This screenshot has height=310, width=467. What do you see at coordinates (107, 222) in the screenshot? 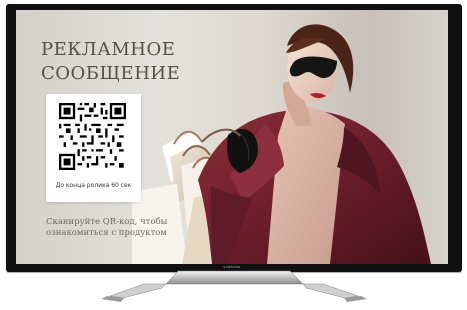
I see `qr-instructions-line-1: Сканируйте QR-код, чтобы` at bounding box center [107, 222].